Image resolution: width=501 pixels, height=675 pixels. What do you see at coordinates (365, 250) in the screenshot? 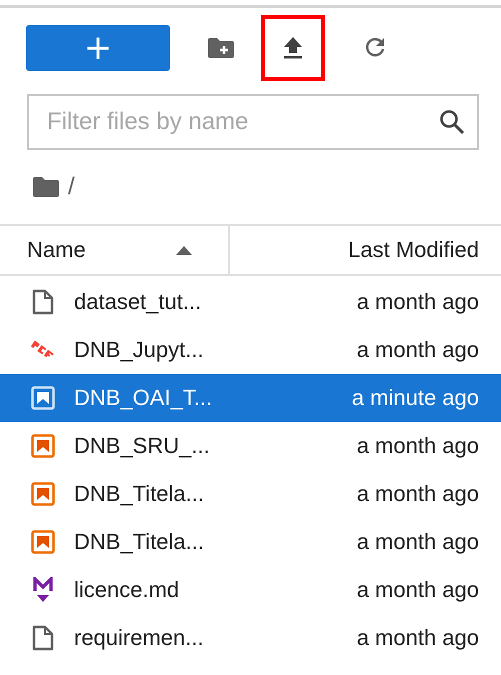
I see `modified-column-header: Last Modified` at bounding box center [365, 250].